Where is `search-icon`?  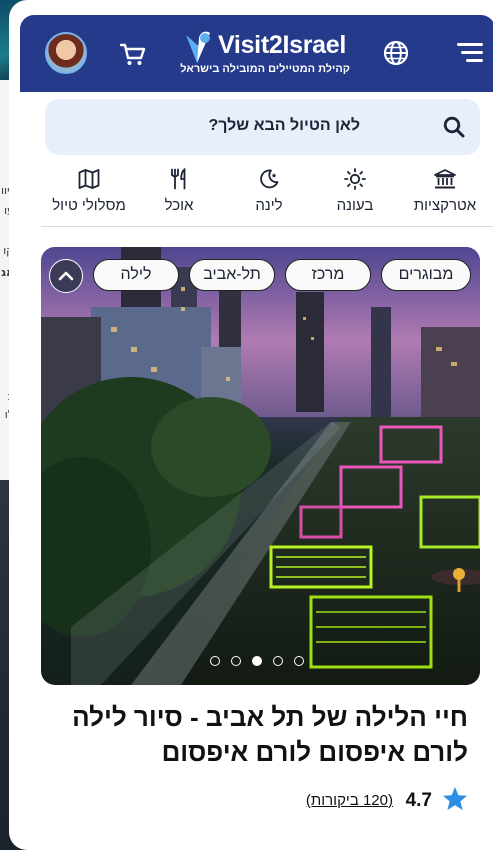 search-icon is located at coordinates (454, 127).